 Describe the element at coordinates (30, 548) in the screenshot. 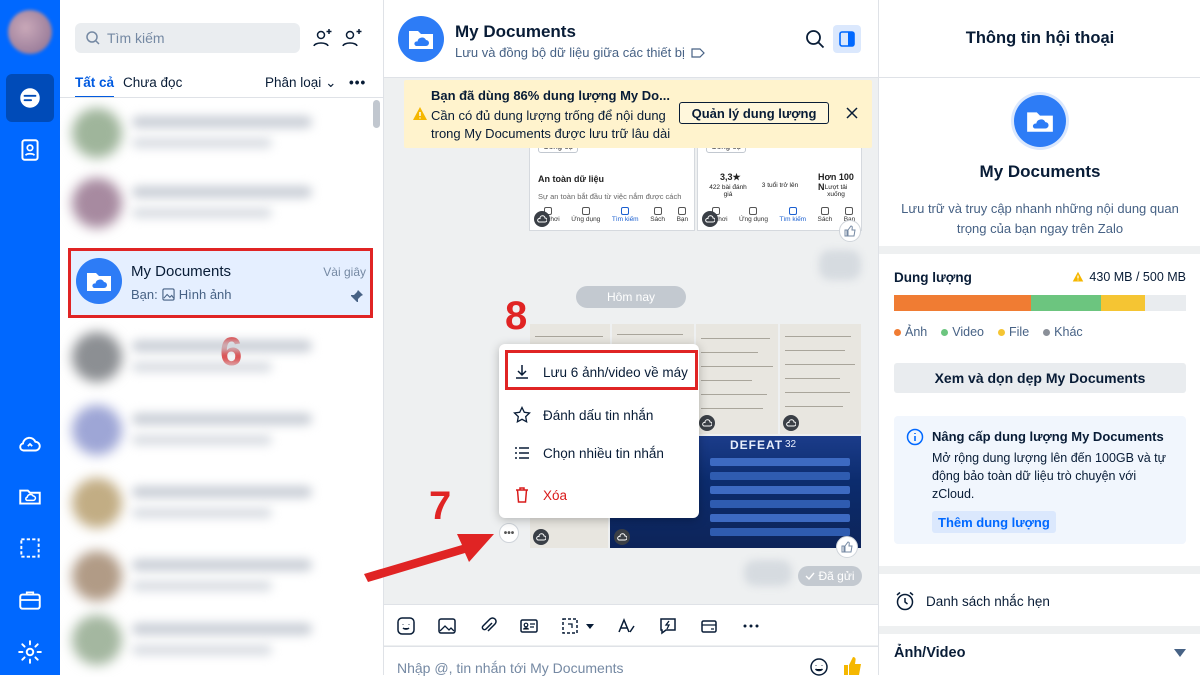

I see `screenshot-nav-button` at that location.